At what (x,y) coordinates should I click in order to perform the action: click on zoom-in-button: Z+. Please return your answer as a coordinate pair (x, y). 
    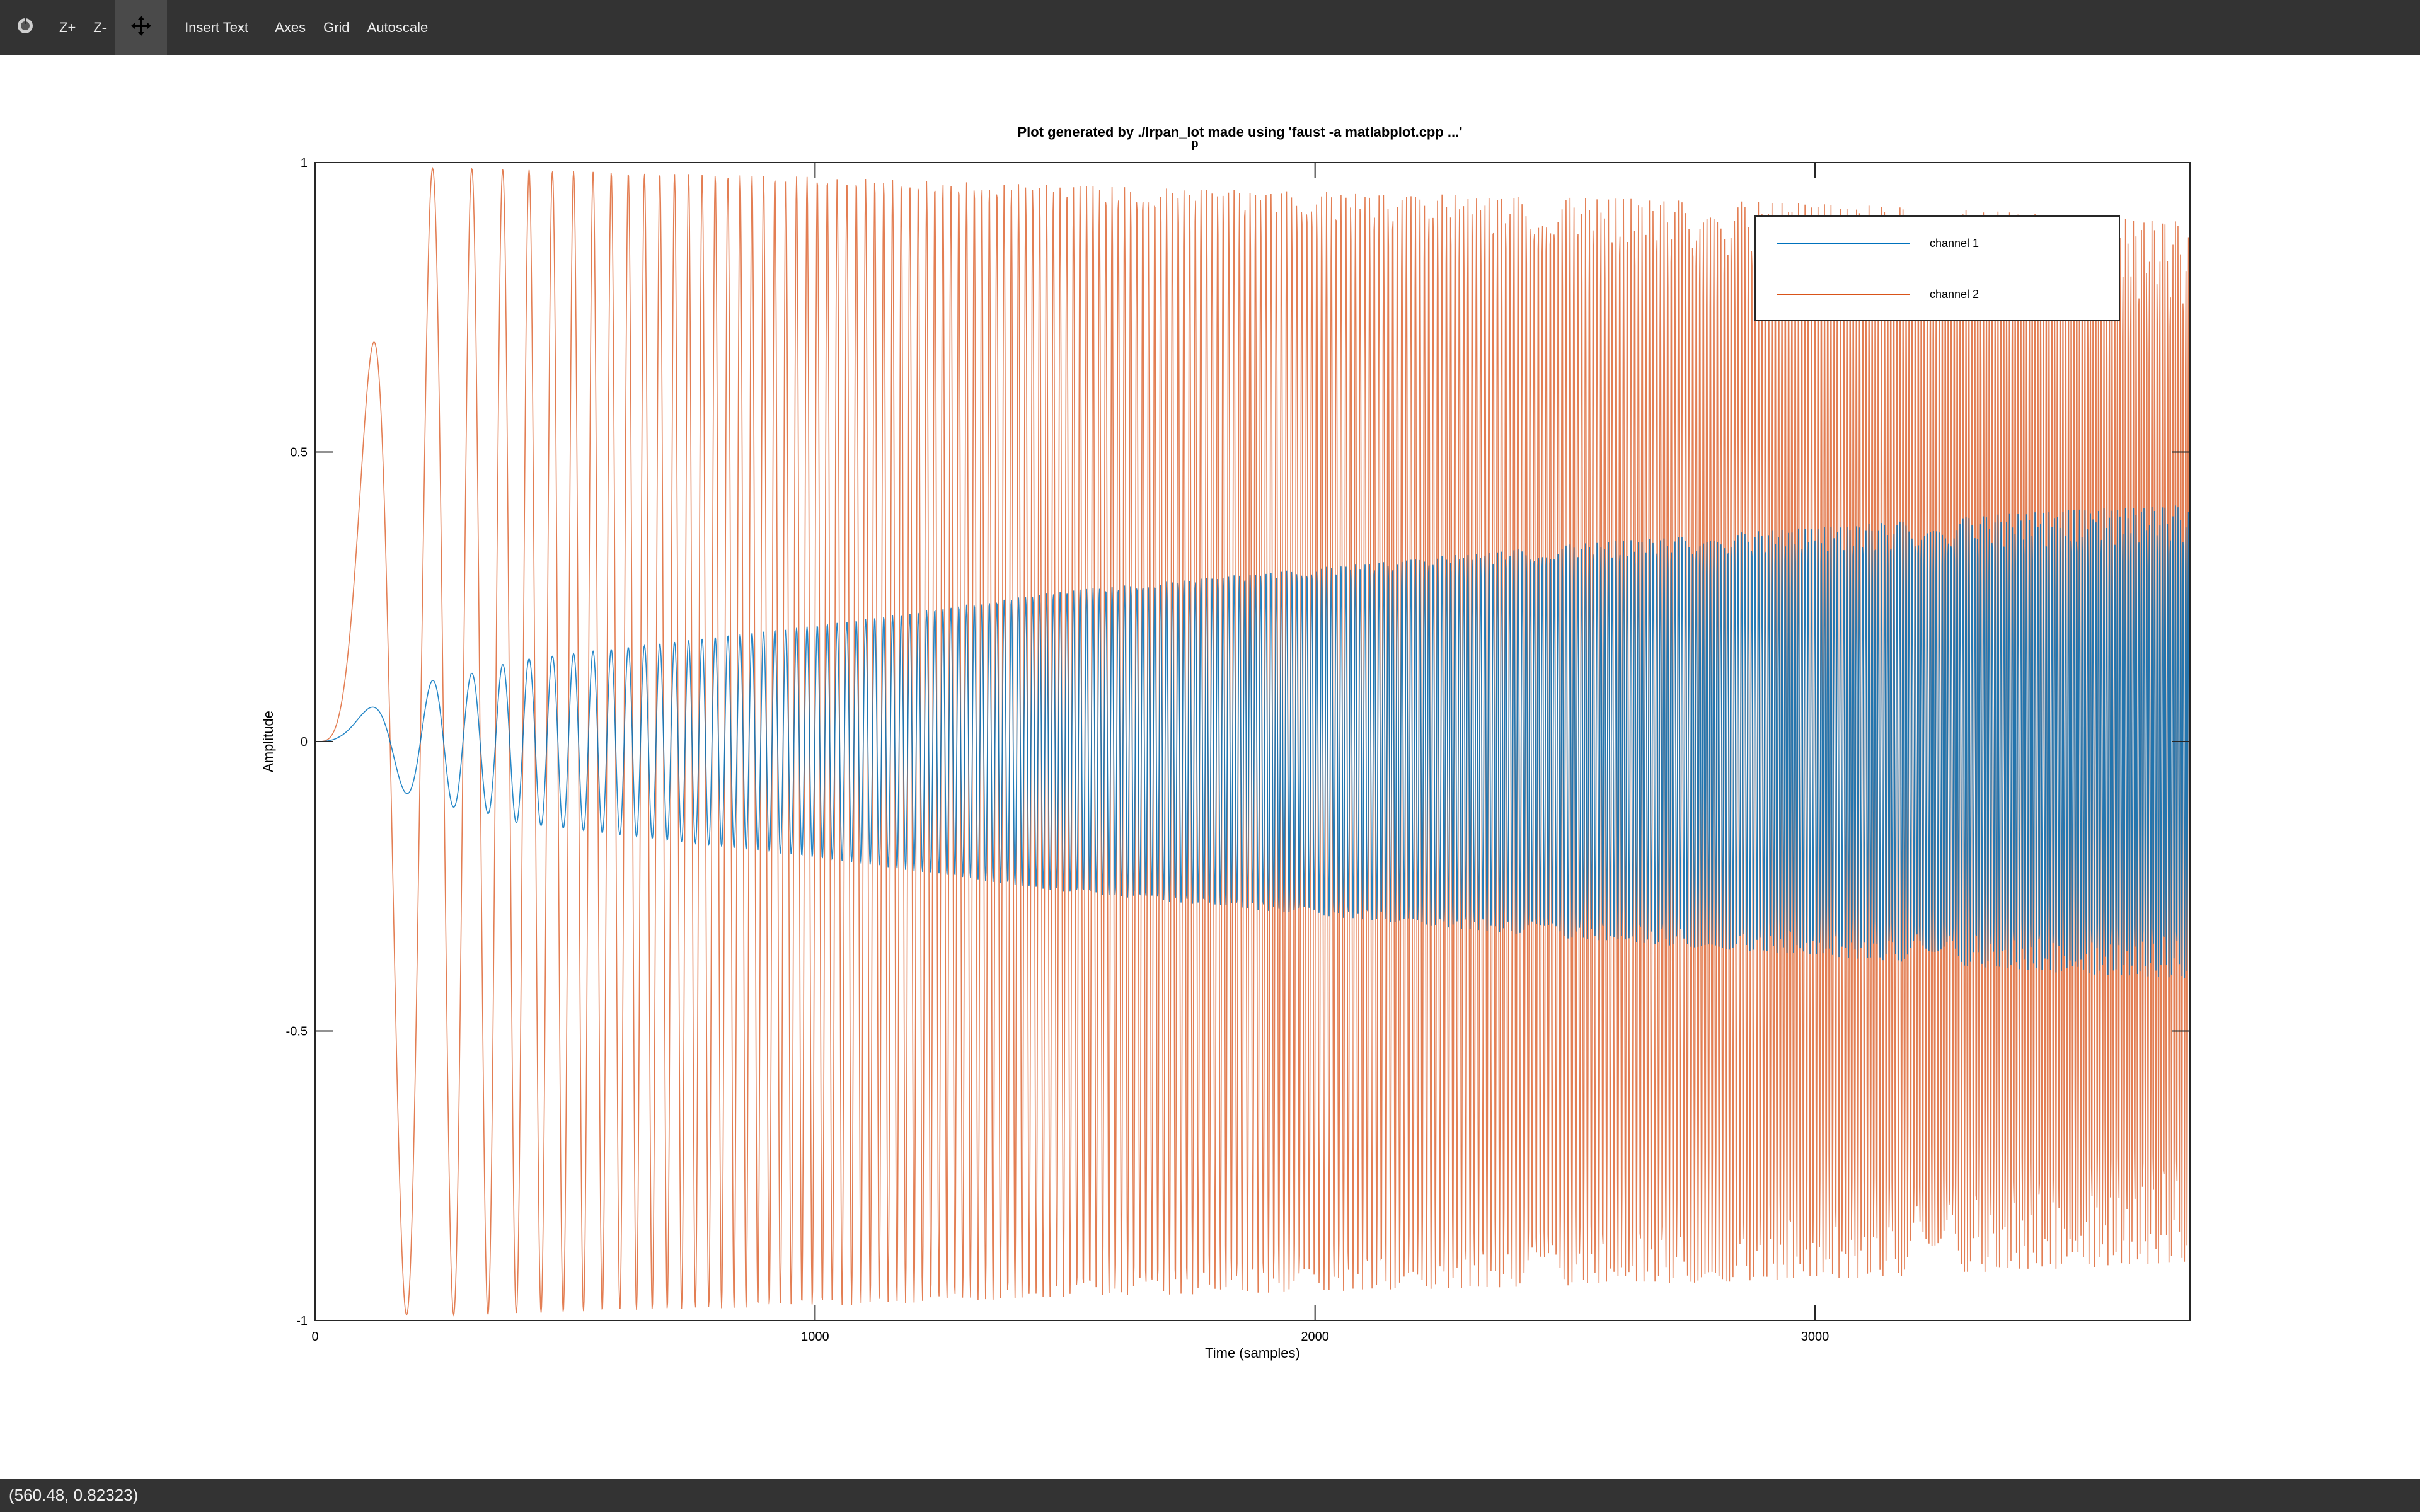
    Looking at the image, I should click on (67, 27).